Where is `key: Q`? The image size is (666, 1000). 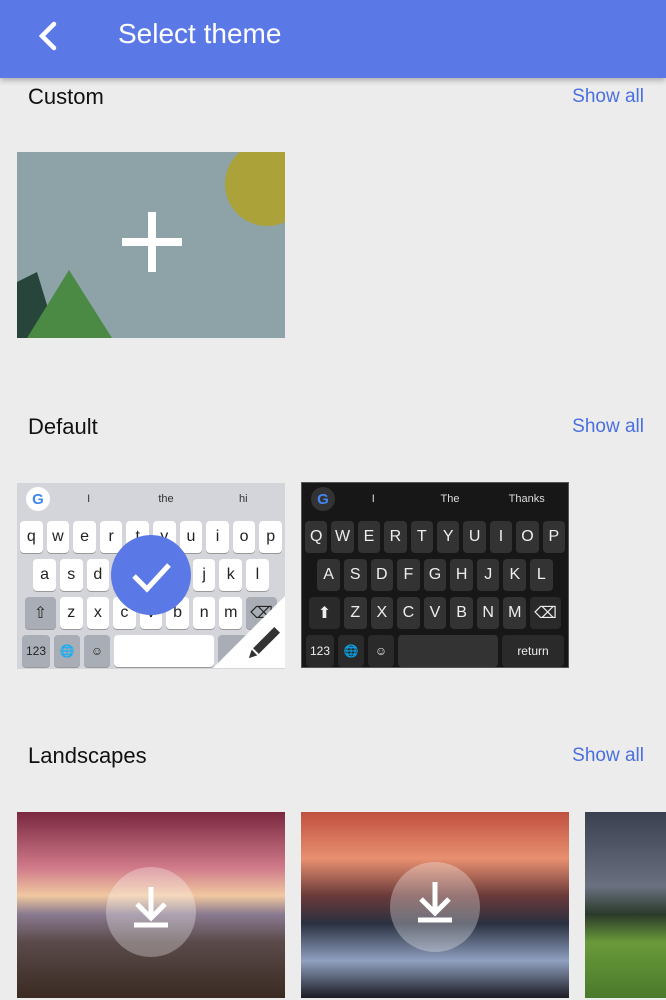
key: Q is located at coordinates (316, 537).